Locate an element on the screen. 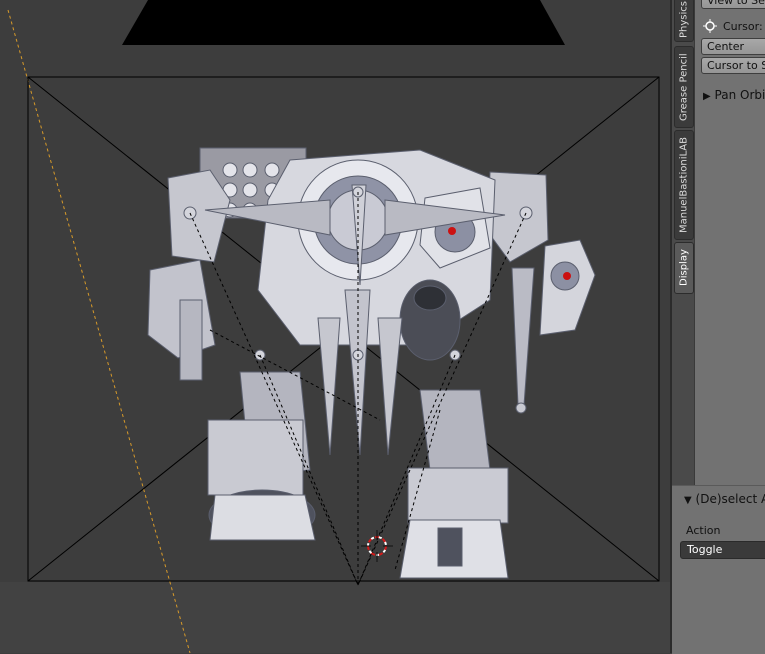  operator-panel-header: ▼ (De)select All is located at coordinates (724, 499).